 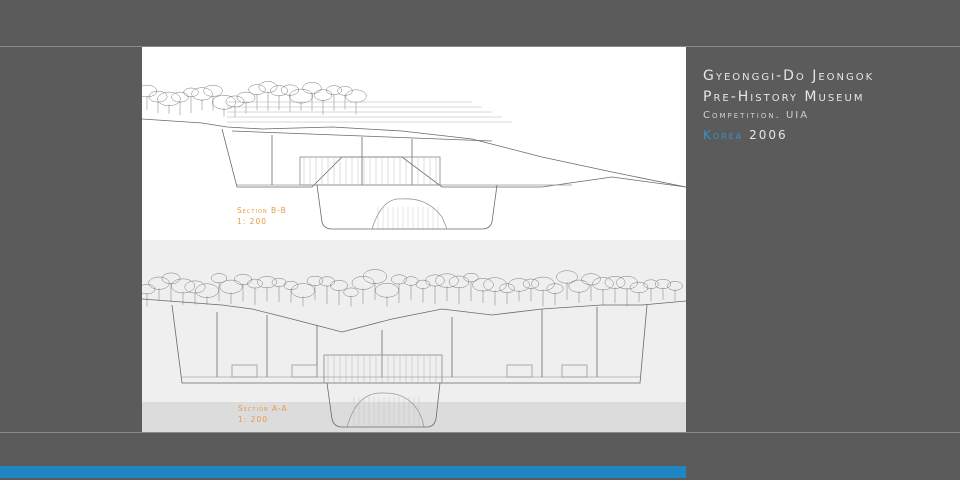 What do you see at coordinates (252, 221) in the screenshot?
I see `section-bb-scale: 1: 200` at bounding box center [252, 221].